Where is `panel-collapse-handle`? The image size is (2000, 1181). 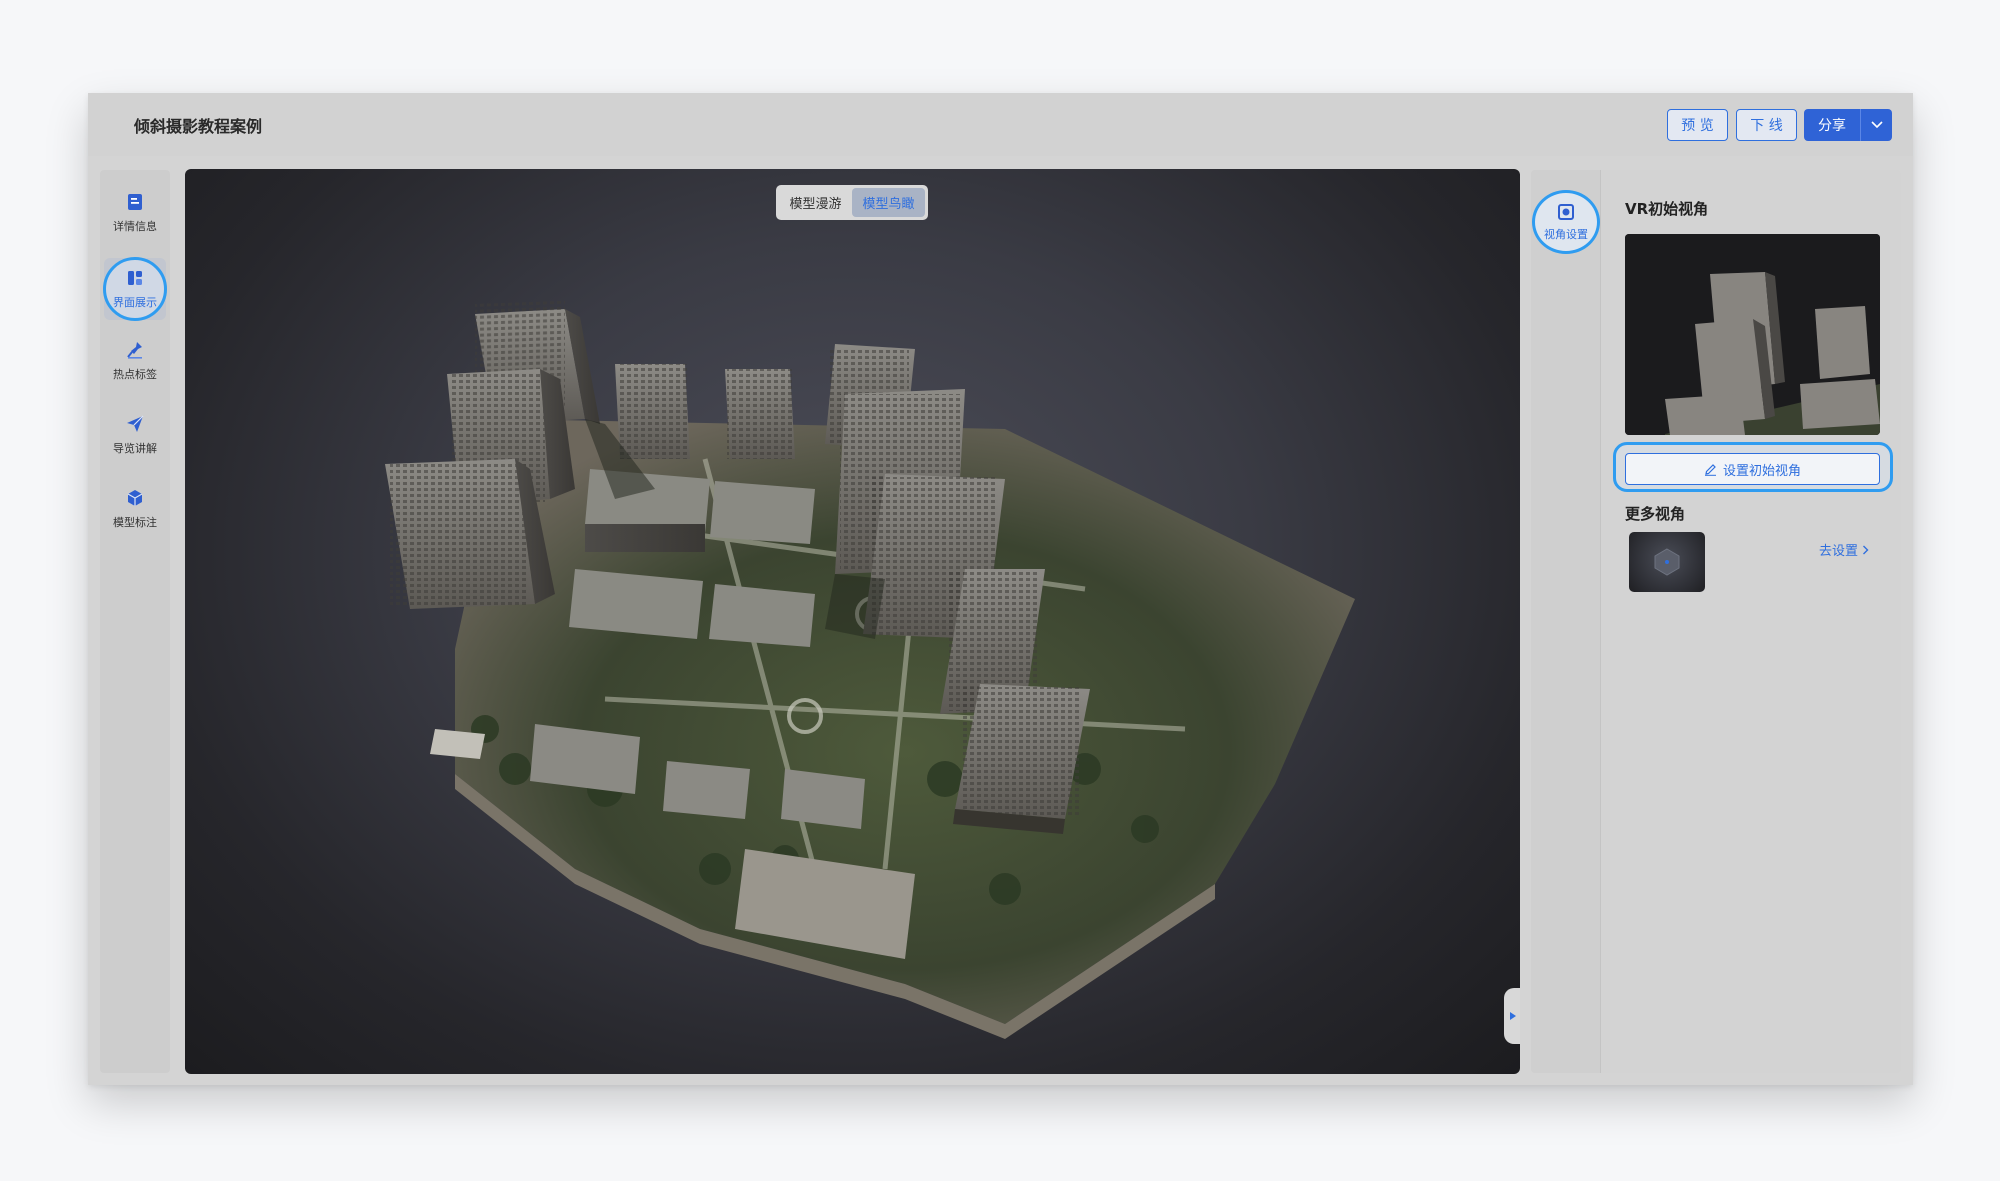
panel-collapse-handle is located at coordinates (1512, 1016).